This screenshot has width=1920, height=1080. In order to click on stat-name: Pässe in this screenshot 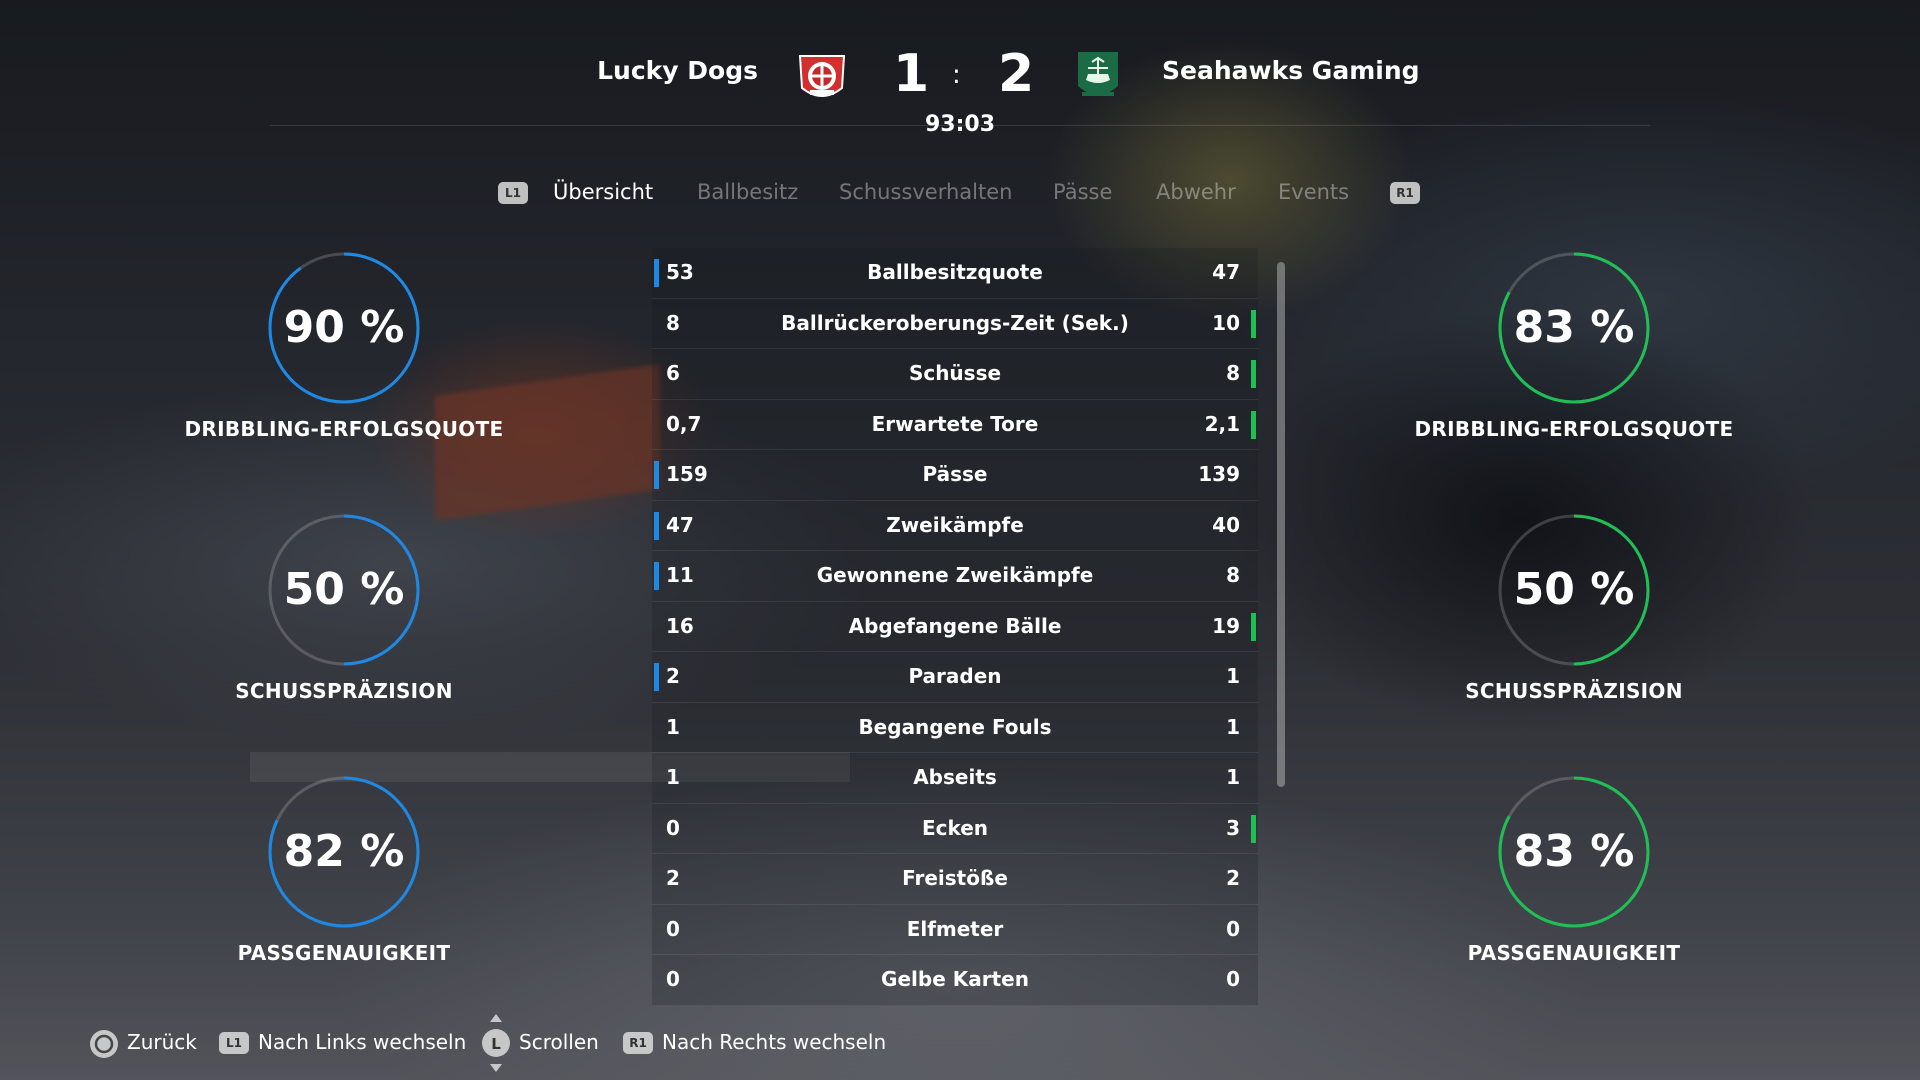, I will do `click(955, 474)`.